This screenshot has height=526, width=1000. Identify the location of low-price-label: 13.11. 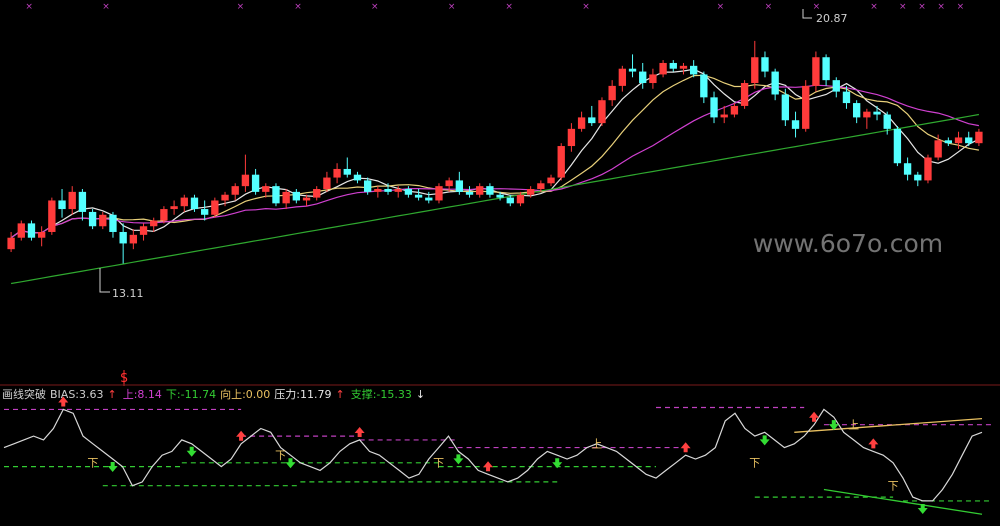
(128, 293).